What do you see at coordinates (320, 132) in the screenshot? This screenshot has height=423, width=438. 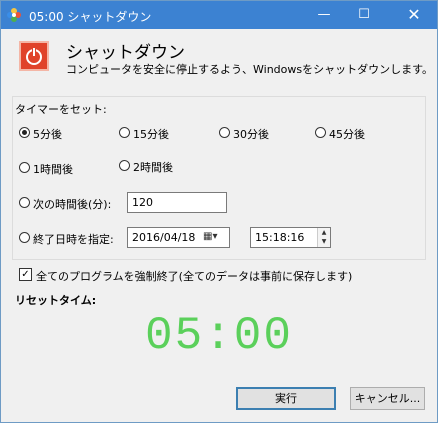 I see `radio-45min` at bounding box center [320, 132].